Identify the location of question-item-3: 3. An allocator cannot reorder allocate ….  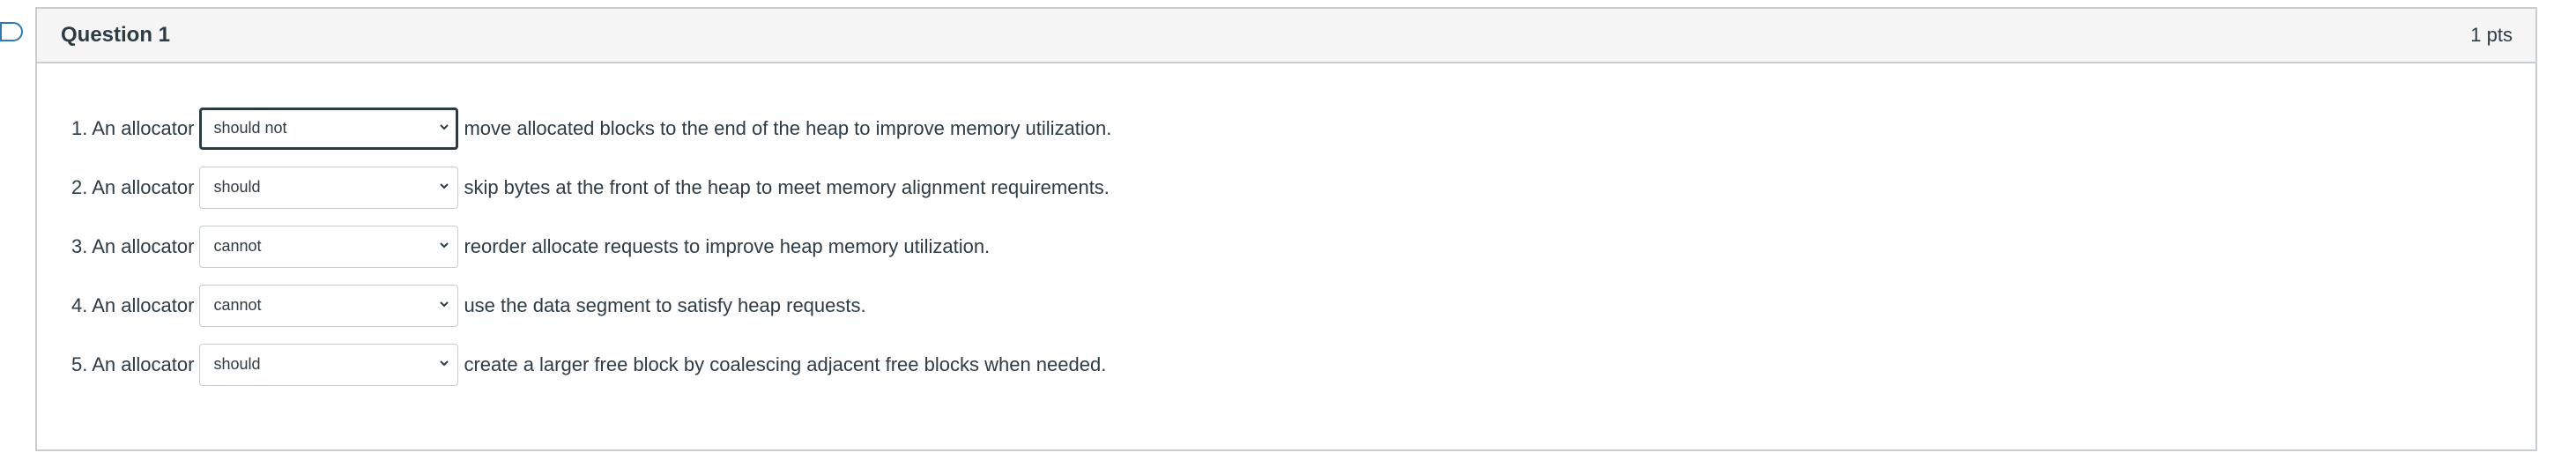
(530, 247).